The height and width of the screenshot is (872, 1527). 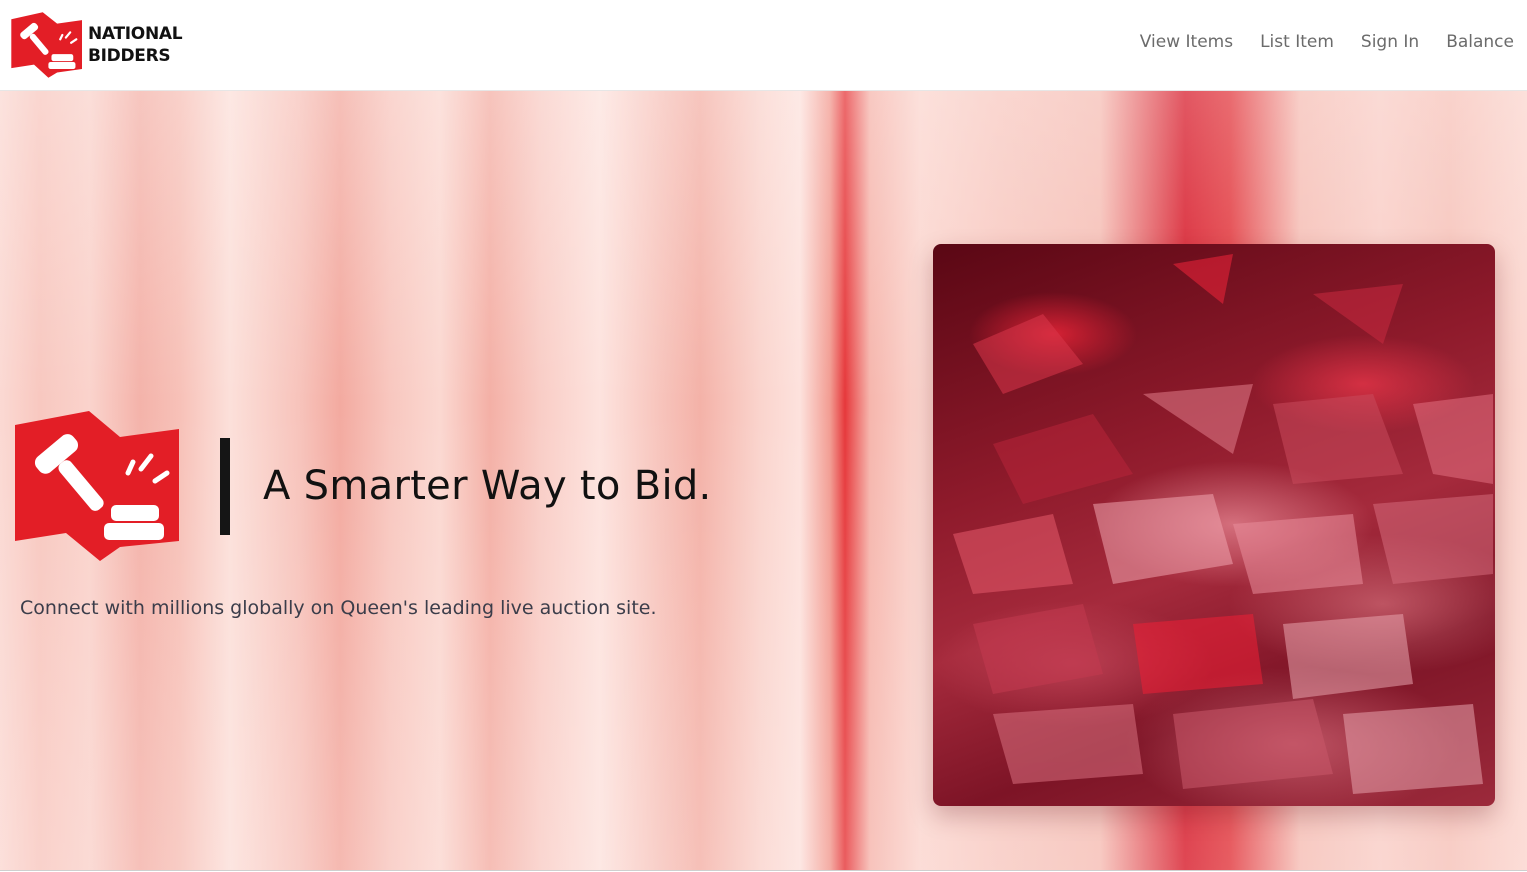 I want to click on nav-view-items: View Items, so click(x=1186, y=42).